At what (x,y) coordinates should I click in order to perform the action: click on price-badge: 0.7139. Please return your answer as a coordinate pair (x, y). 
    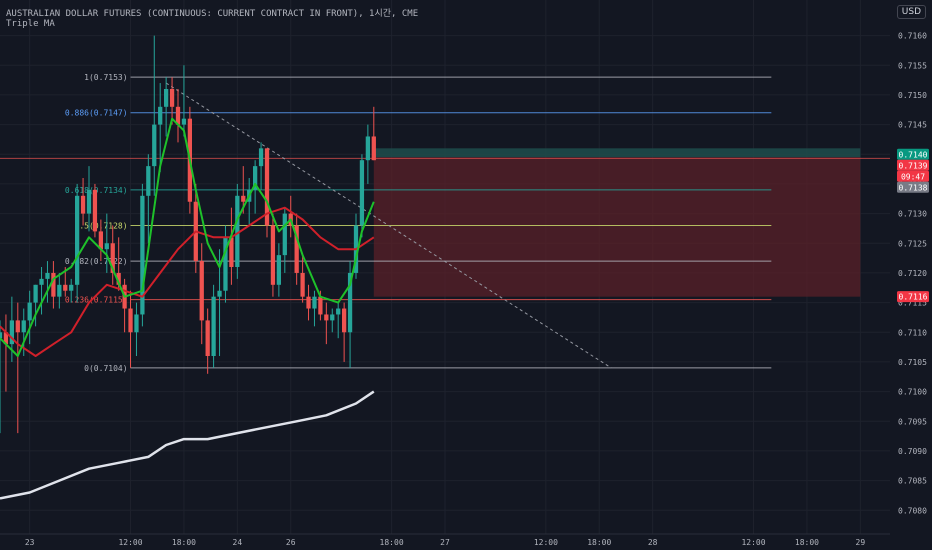
    Looking at the image, I should click on (913, 165).